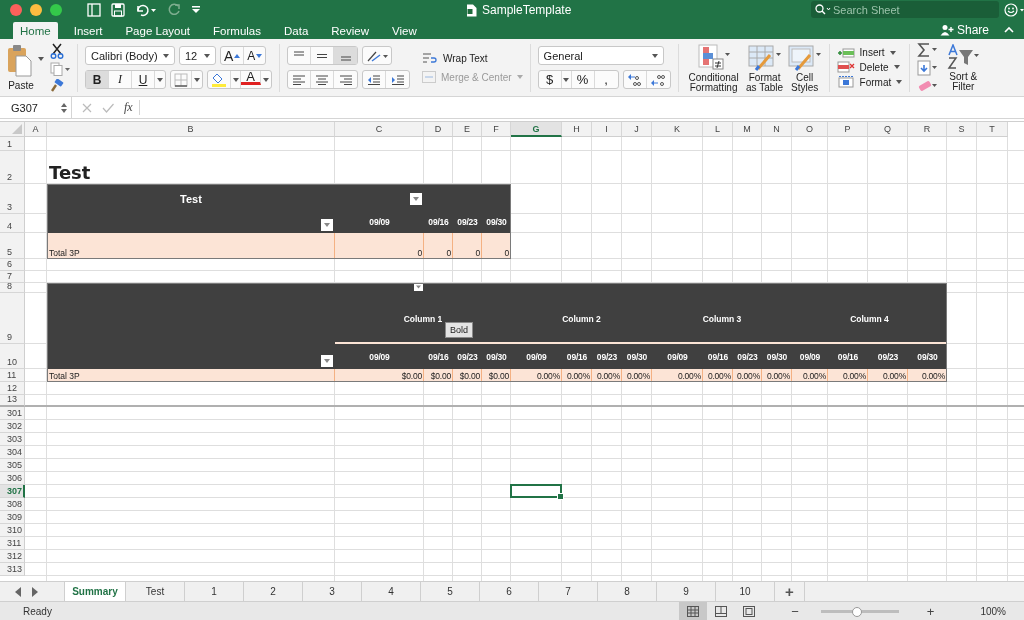 This screenshot has height=620, width=1024. What do you see at coordinates (12, 246) in the screenshot?
I see `row-header: 5` at bounding box center [12, 246].